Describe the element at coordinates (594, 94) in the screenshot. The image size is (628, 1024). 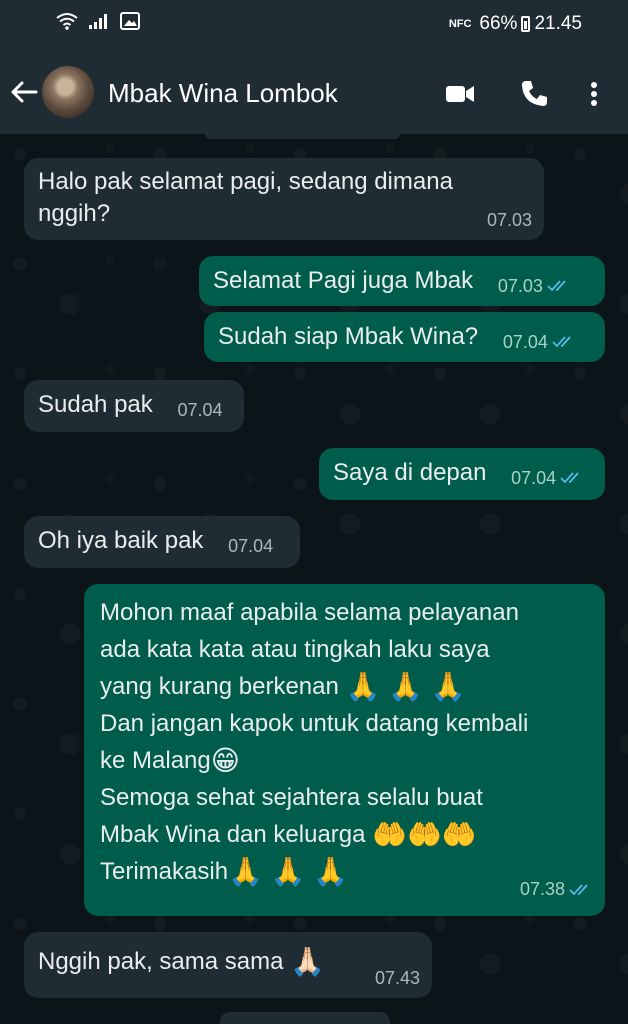
I see `more-options-icon` at that location.